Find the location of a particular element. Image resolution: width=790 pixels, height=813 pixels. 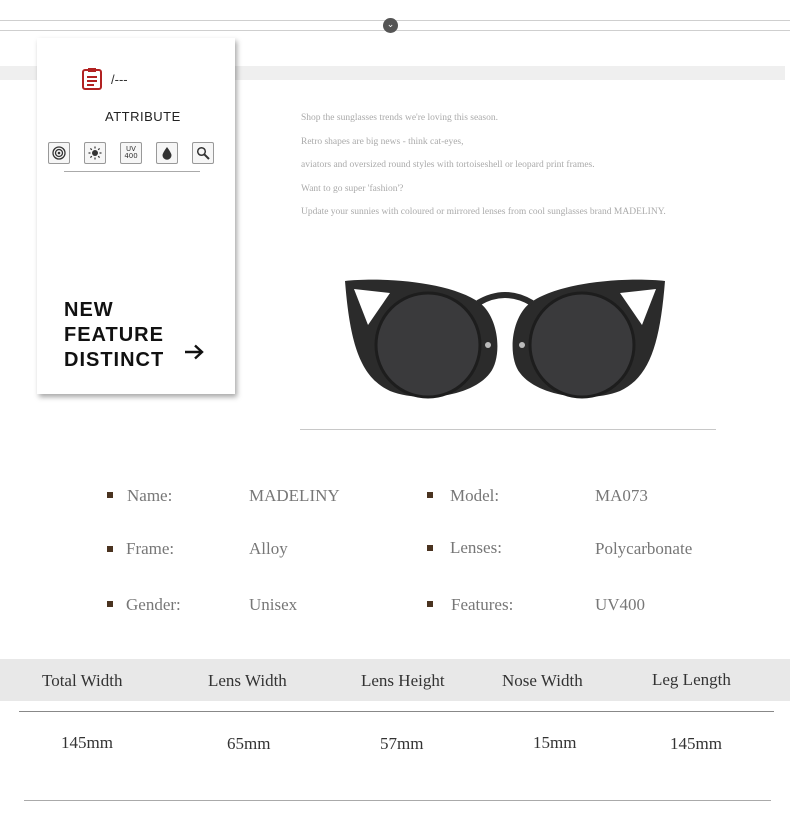

spec-label: Name: is located at coordinates (150, 495).